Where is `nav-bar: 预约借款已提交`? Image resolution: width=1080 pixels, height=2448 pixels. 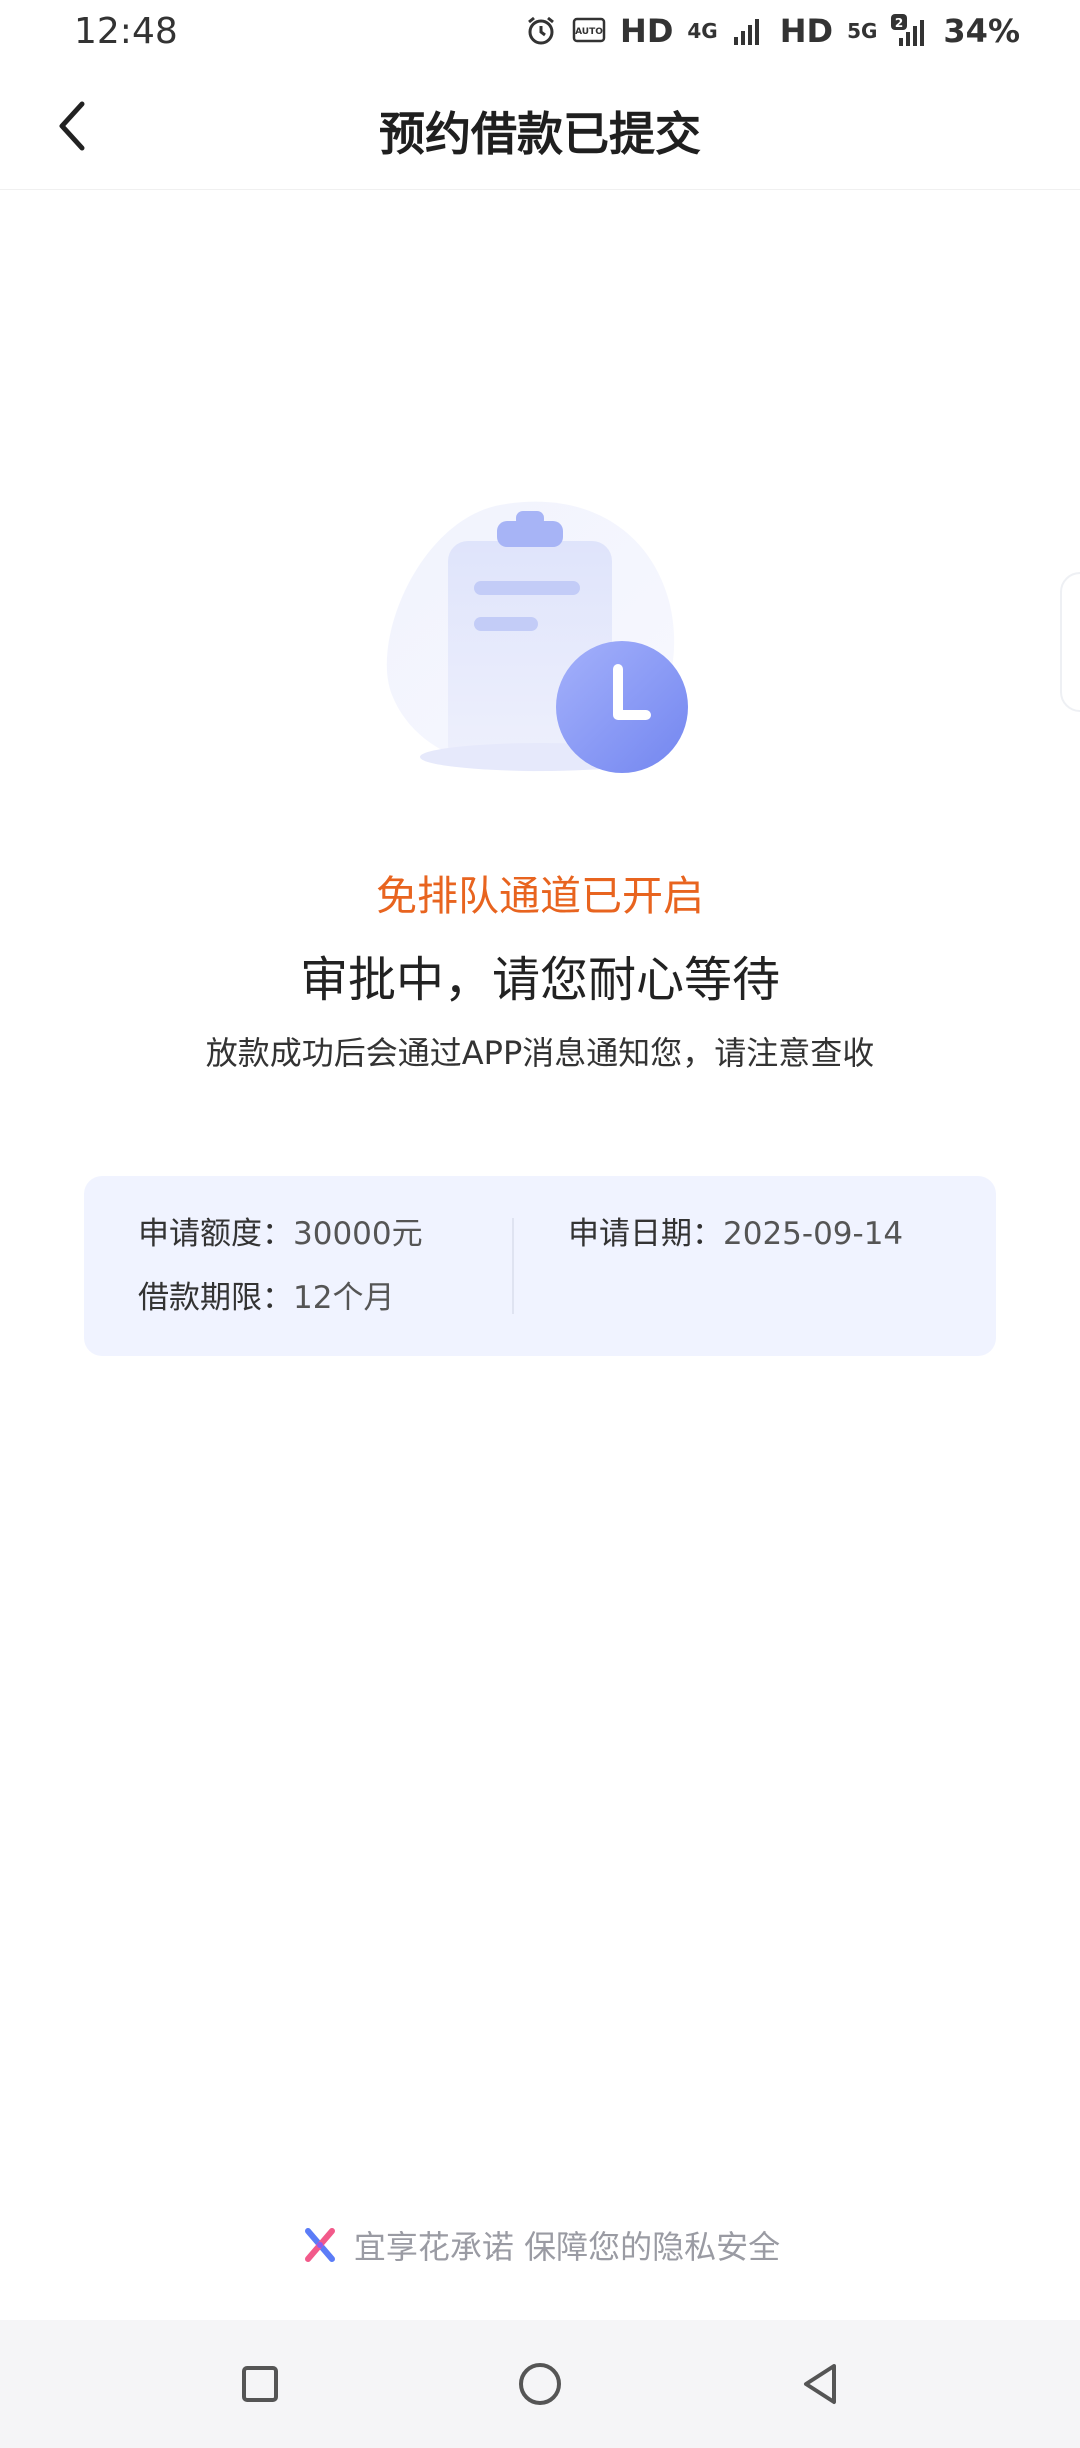
nav-bar: 预约借款已提交 is located at coordinates (540, 126).